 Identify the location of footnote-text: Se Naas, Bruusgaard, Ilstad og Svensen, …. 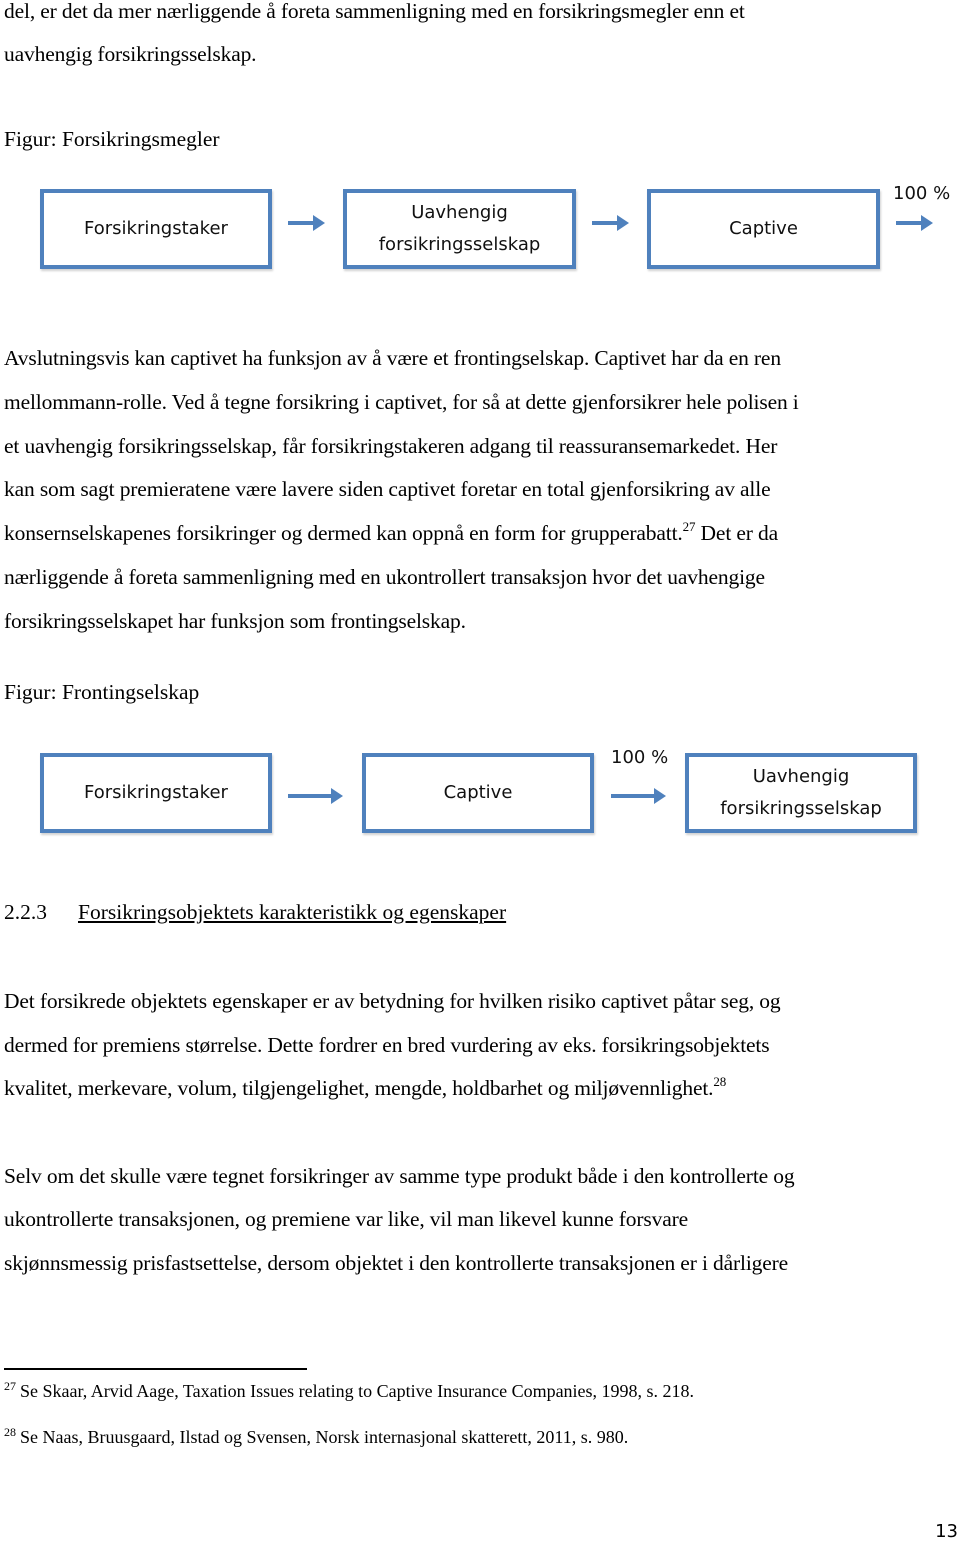
(324, 1437).